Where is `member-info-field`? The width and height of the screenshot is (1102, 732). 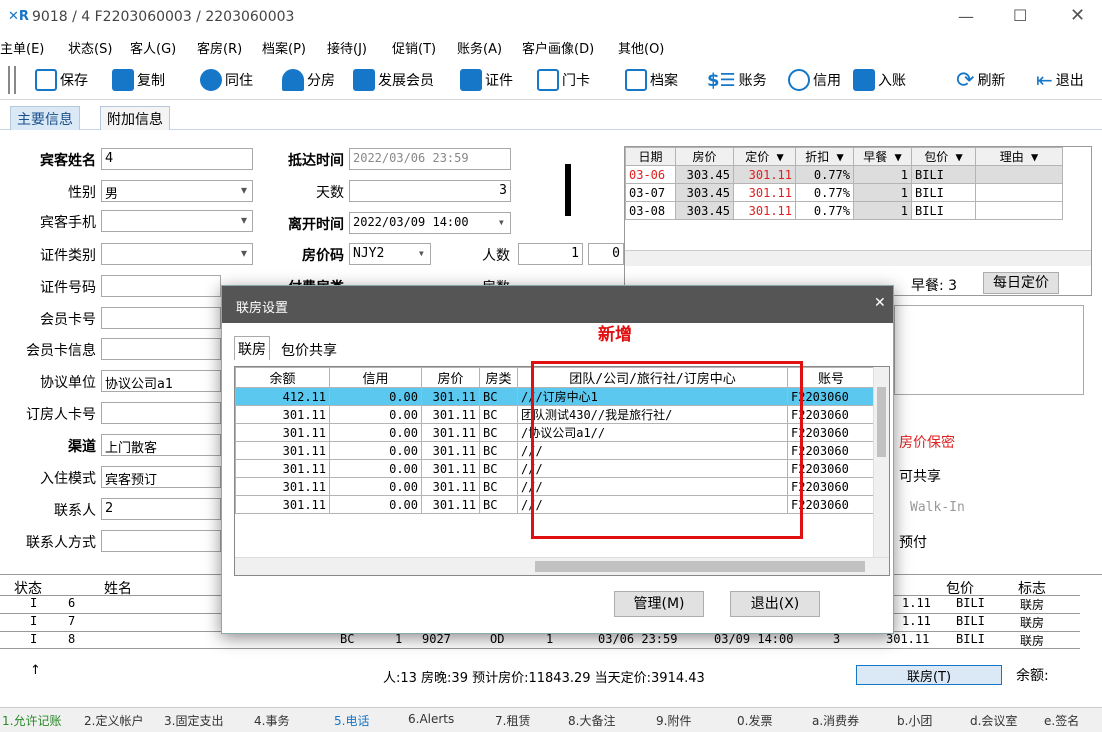
member-info-field is located at coordinates (161, 349).